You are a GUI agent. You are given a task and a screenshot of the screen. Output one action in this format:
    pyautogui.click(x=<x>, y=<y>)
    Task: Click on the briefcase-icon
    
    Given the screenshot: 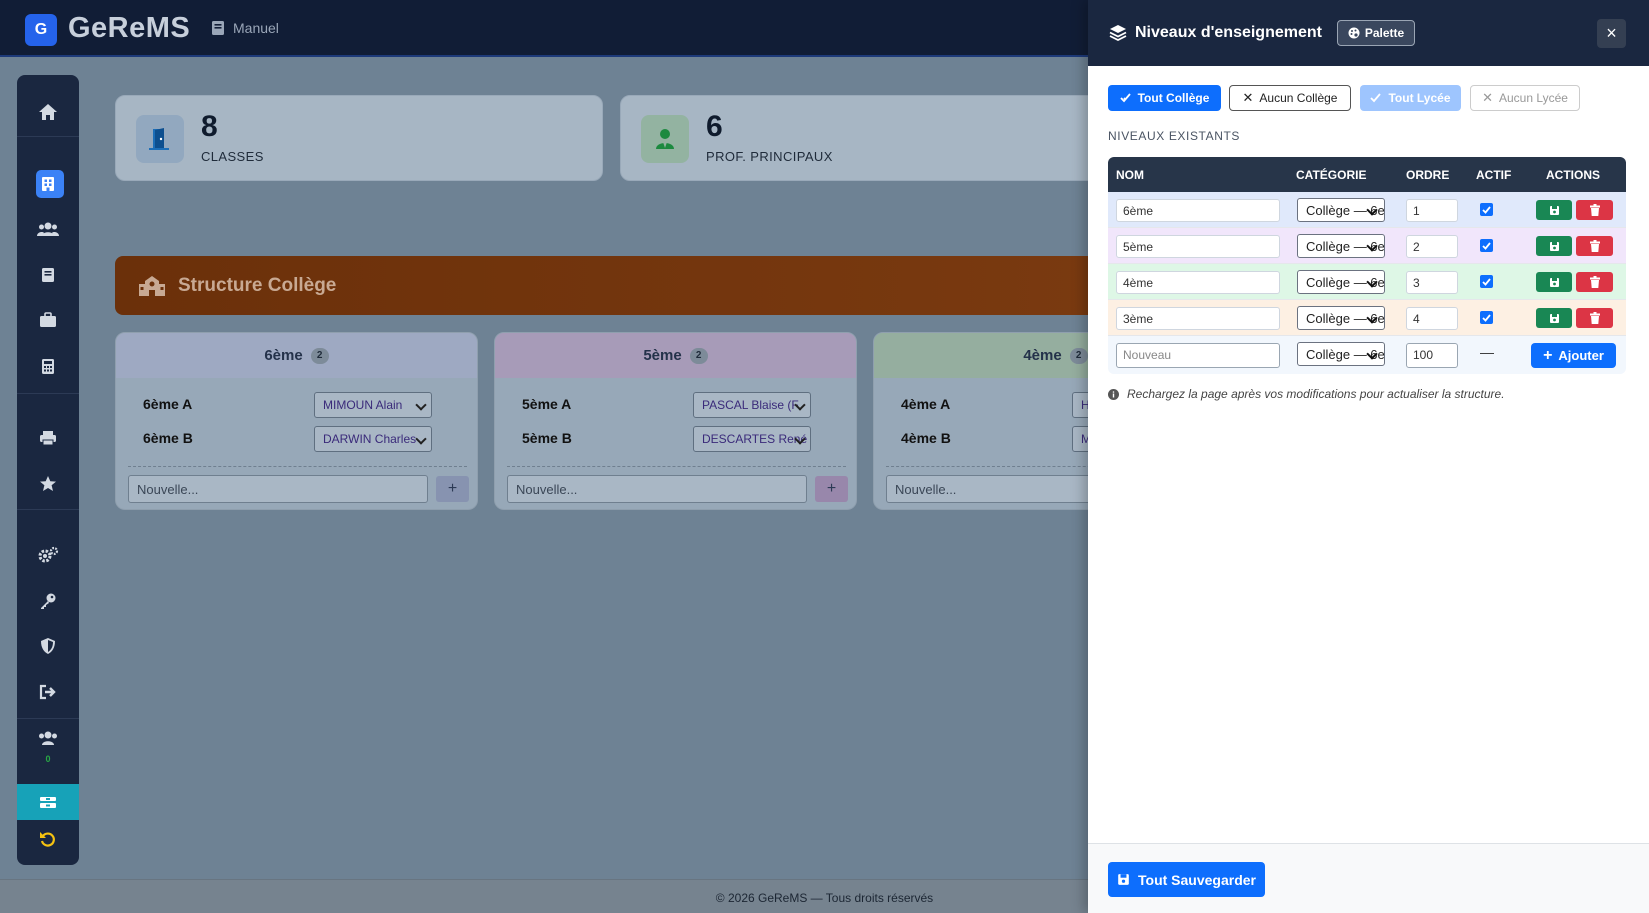 What is the action you would take?
    pyautogui.click(x=48, y=319)
    